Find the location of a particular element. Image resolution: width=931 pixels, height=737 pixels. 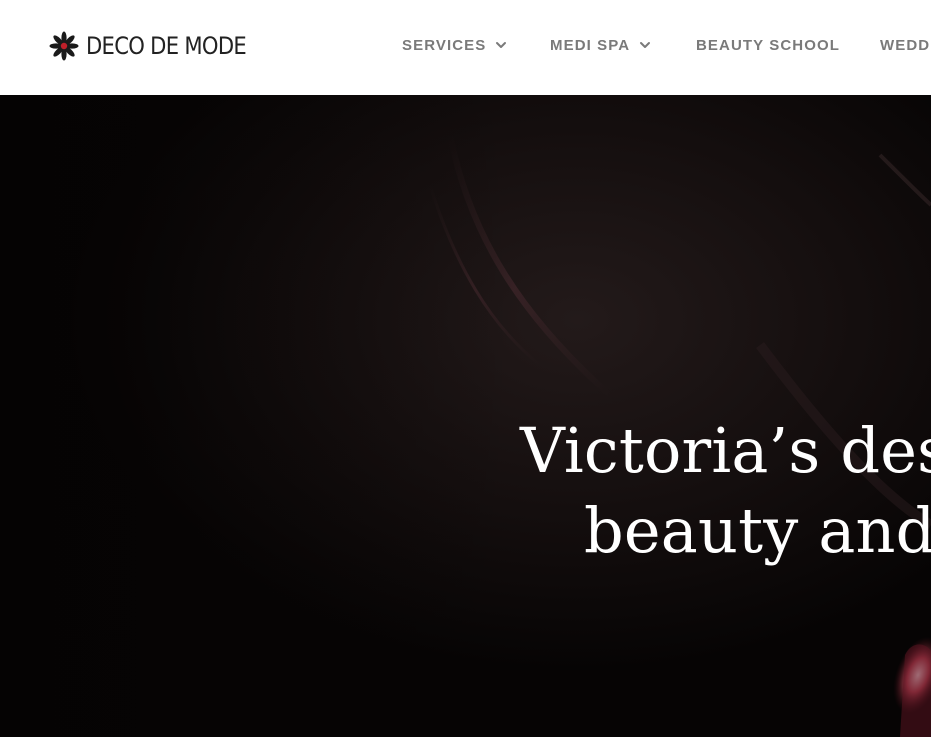

hero-title-line-1: Victoria’s des is located at coordinates (725, 450).